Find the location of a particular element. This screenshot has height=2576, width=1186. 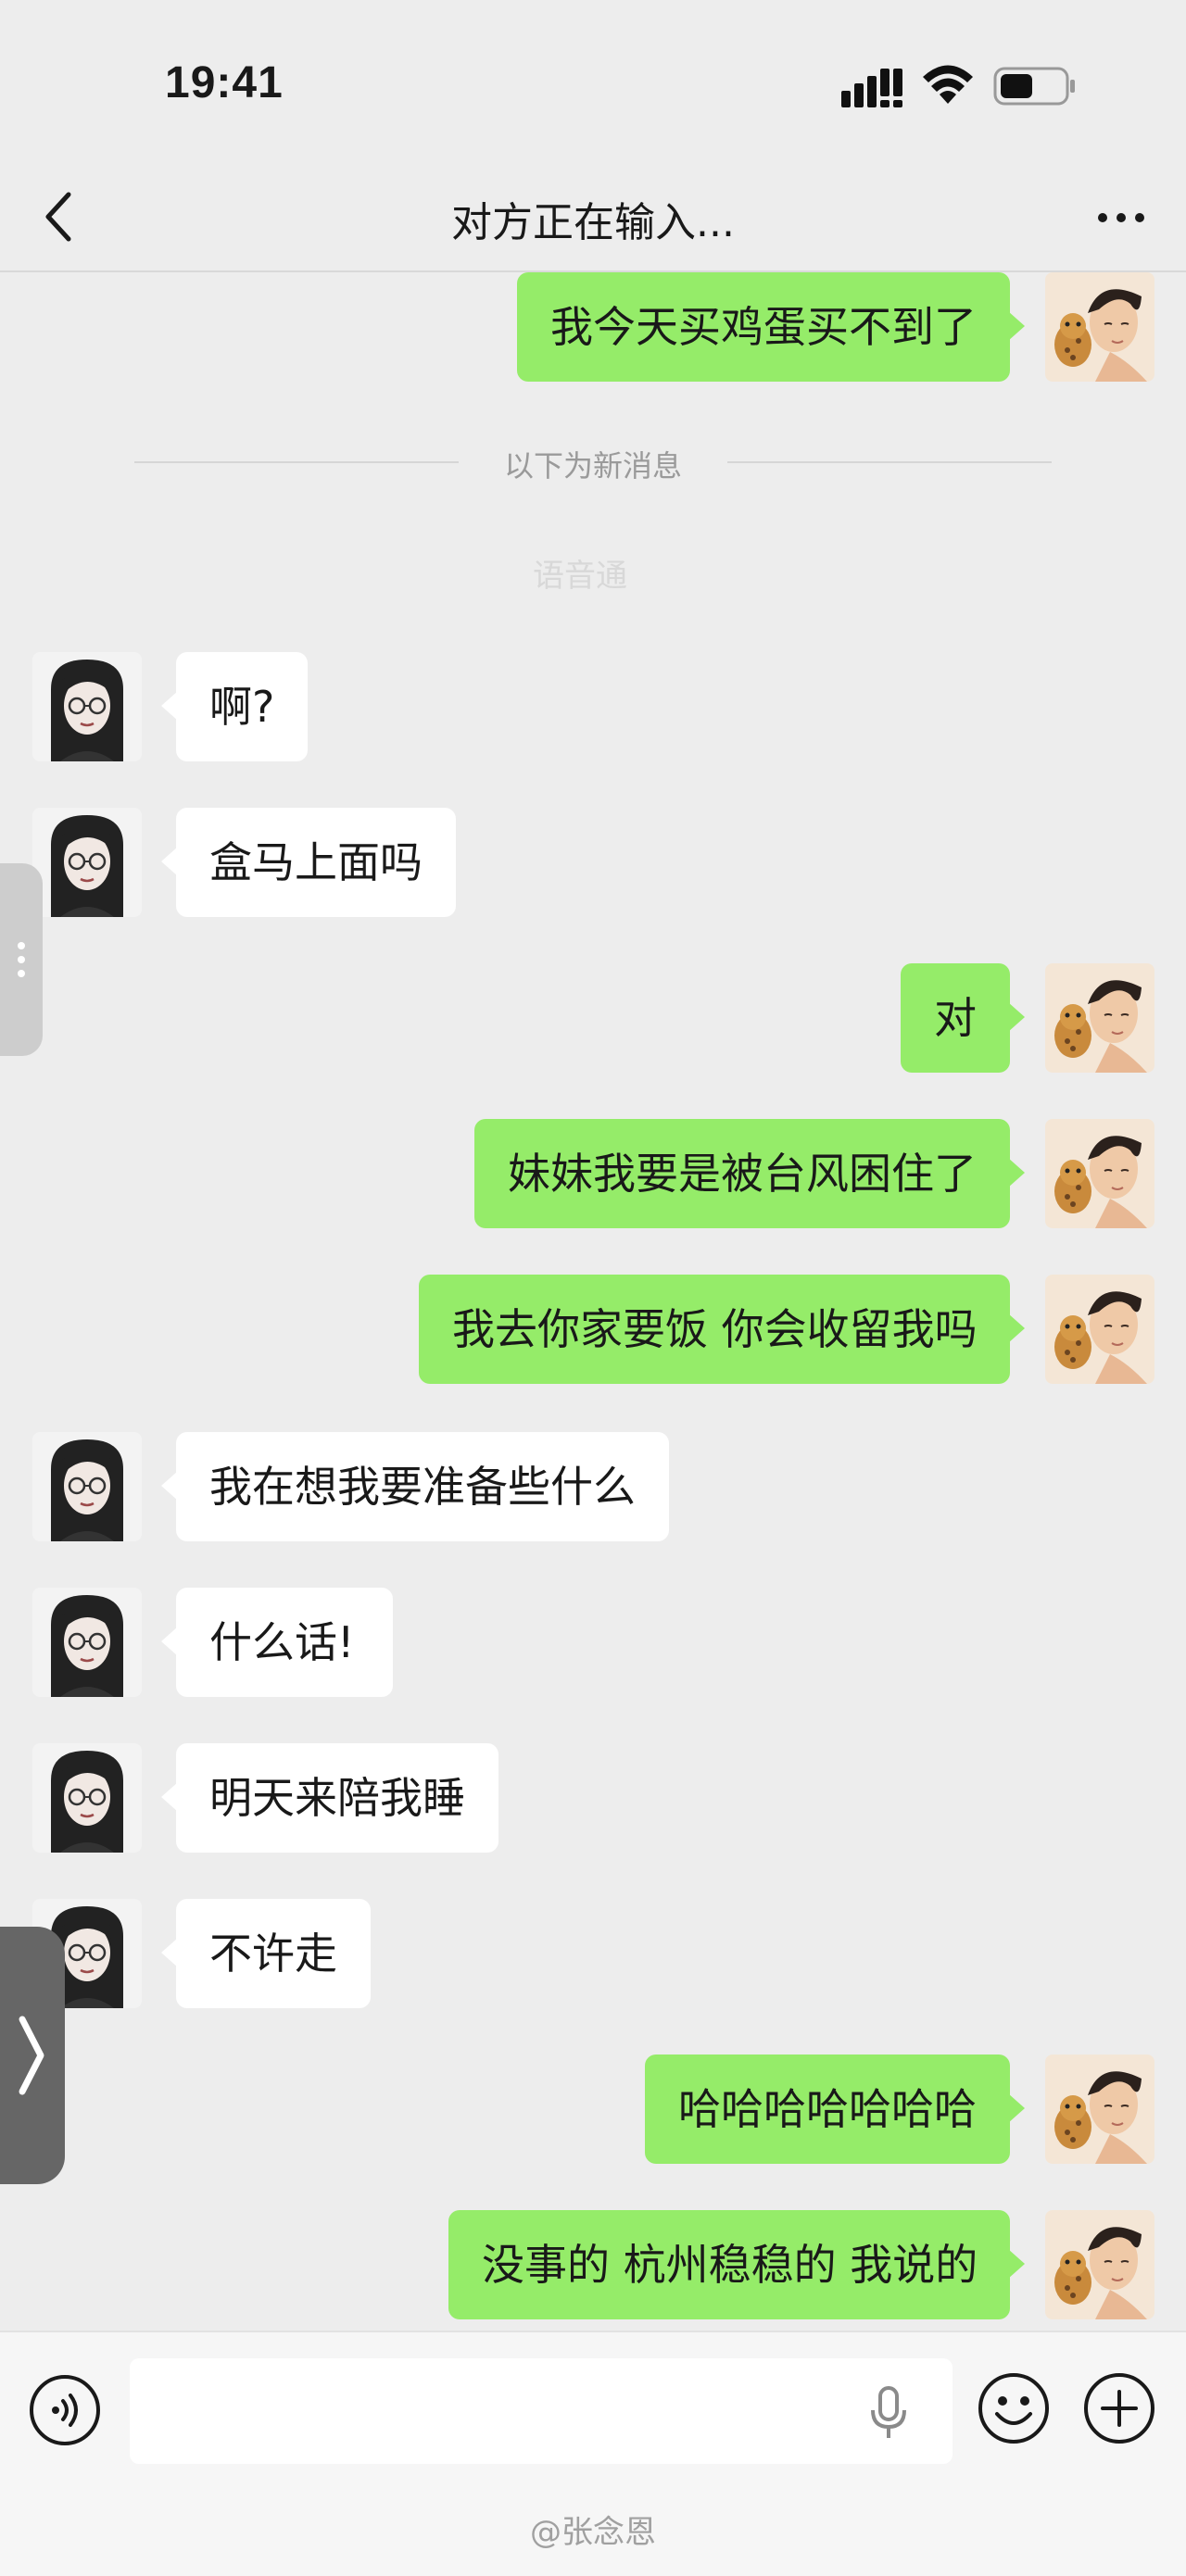

microphone-icon is located at coordinates (888, 2413).